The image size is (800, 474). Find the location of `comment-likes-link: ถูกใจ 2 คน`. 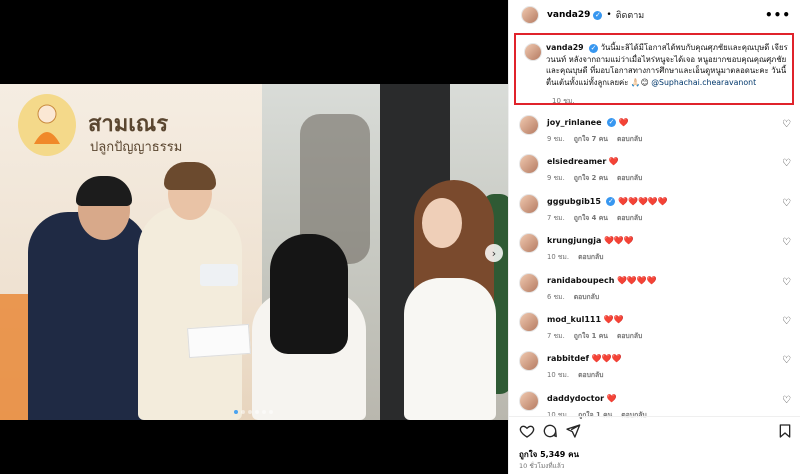

comment-likes-link: ถูกใจ 2 คน is located at coordinates (591, 177).